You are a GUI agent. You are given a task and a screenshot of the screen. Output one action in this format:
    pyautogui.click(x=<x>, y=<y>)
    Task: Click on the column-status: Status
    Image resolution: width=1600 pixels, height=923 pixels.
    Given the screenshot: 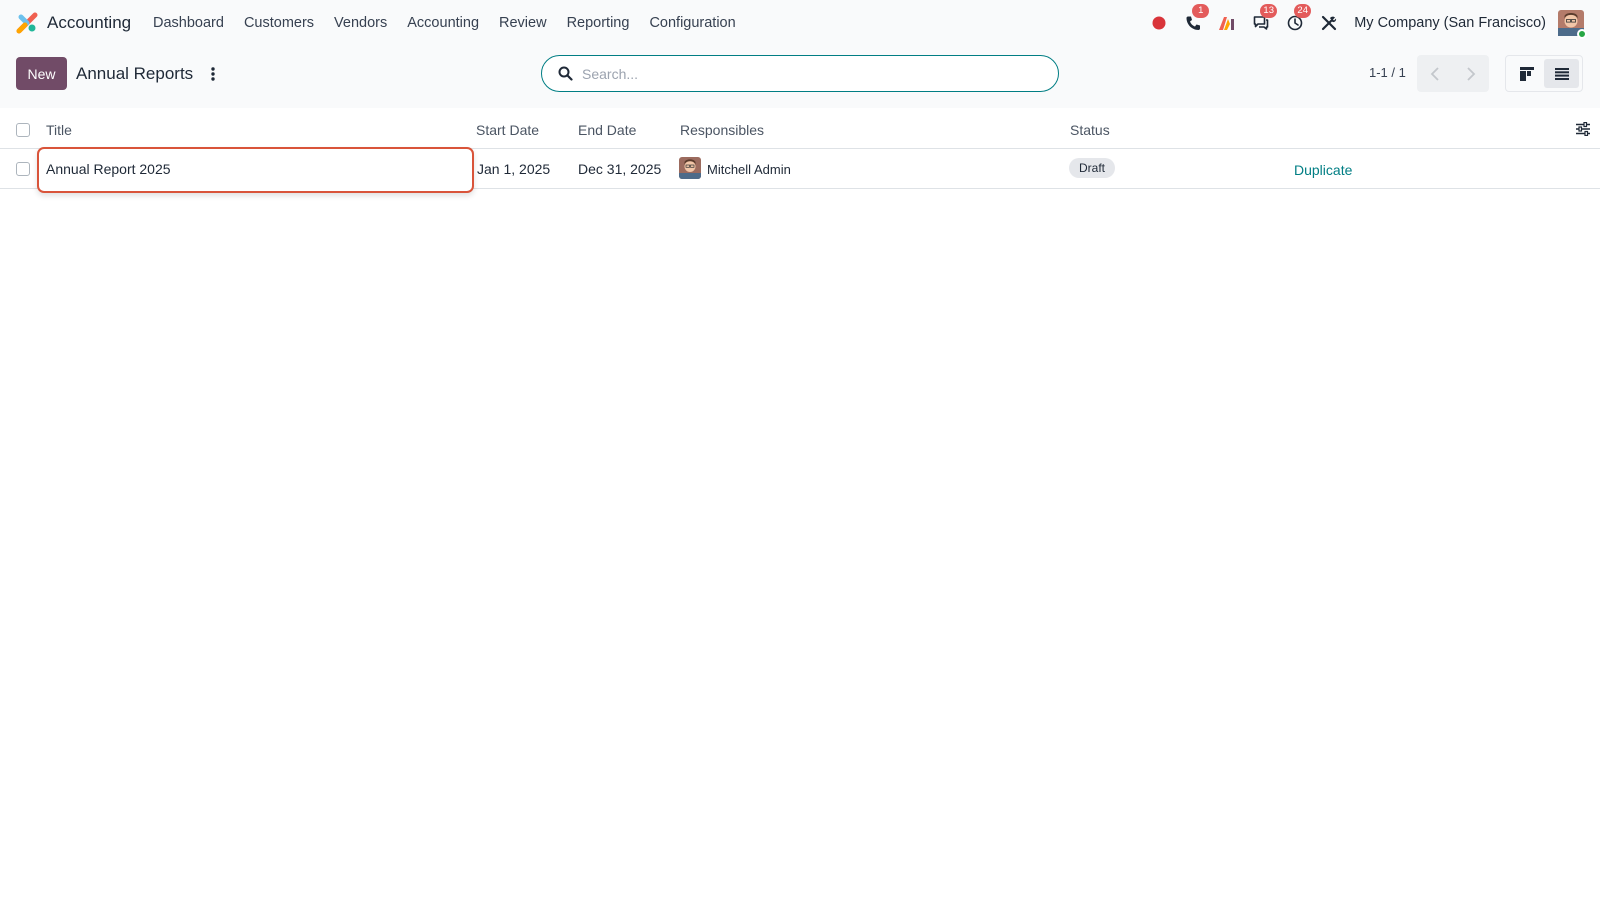 What is the action you would take?
    pyautogui.click(x=1090, y=130)
    